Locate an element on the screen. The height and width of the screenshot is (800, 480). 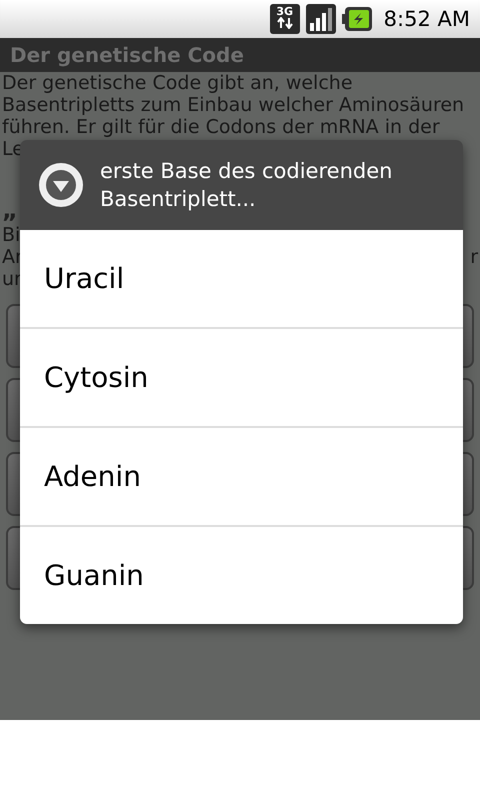
list-item: Cytosin is located at coordinates (241, 376).